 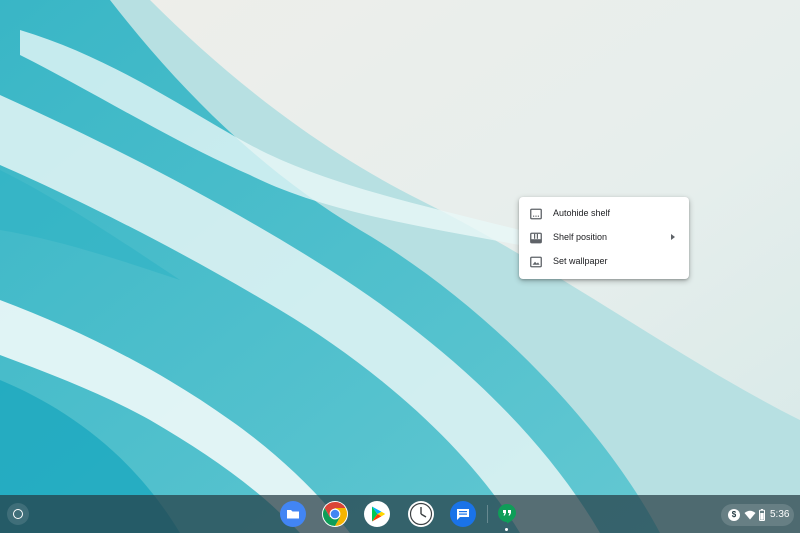 I want to click on autohide-shelf-icon, so click(x=536, y=214).